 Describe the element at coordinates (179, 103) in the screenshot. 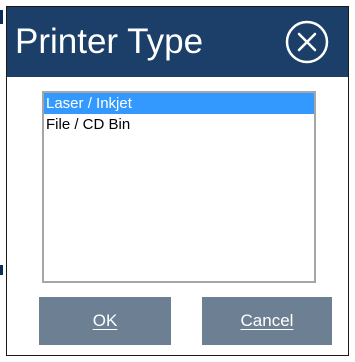

I see `list-item-laser-inkjet: Laser / Inkjet` at that location.